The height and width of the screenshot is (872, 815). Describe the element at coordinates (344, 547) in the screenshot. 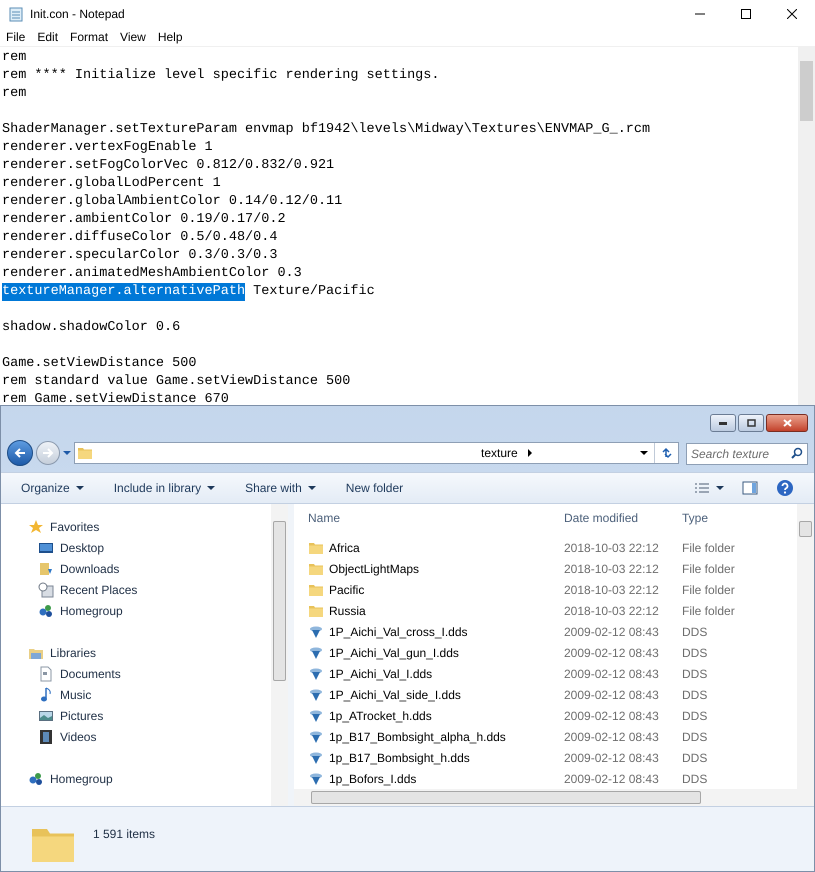

I see `file-name: Africa` at that location.